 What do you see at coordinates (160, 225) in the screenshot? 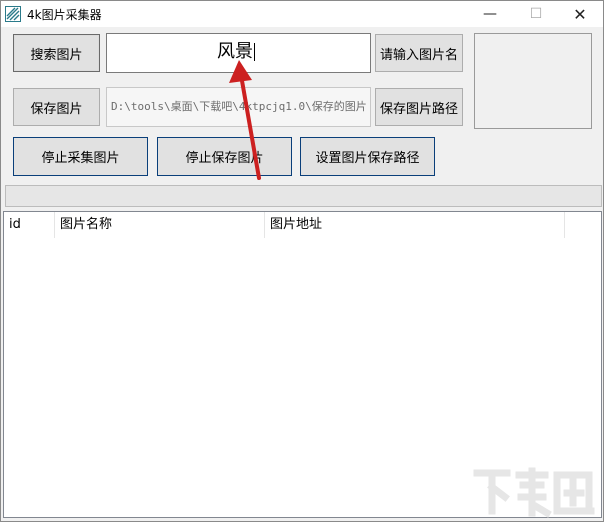
I see `column-header-image-name: 图片名称` at bounding box center [160, 225].